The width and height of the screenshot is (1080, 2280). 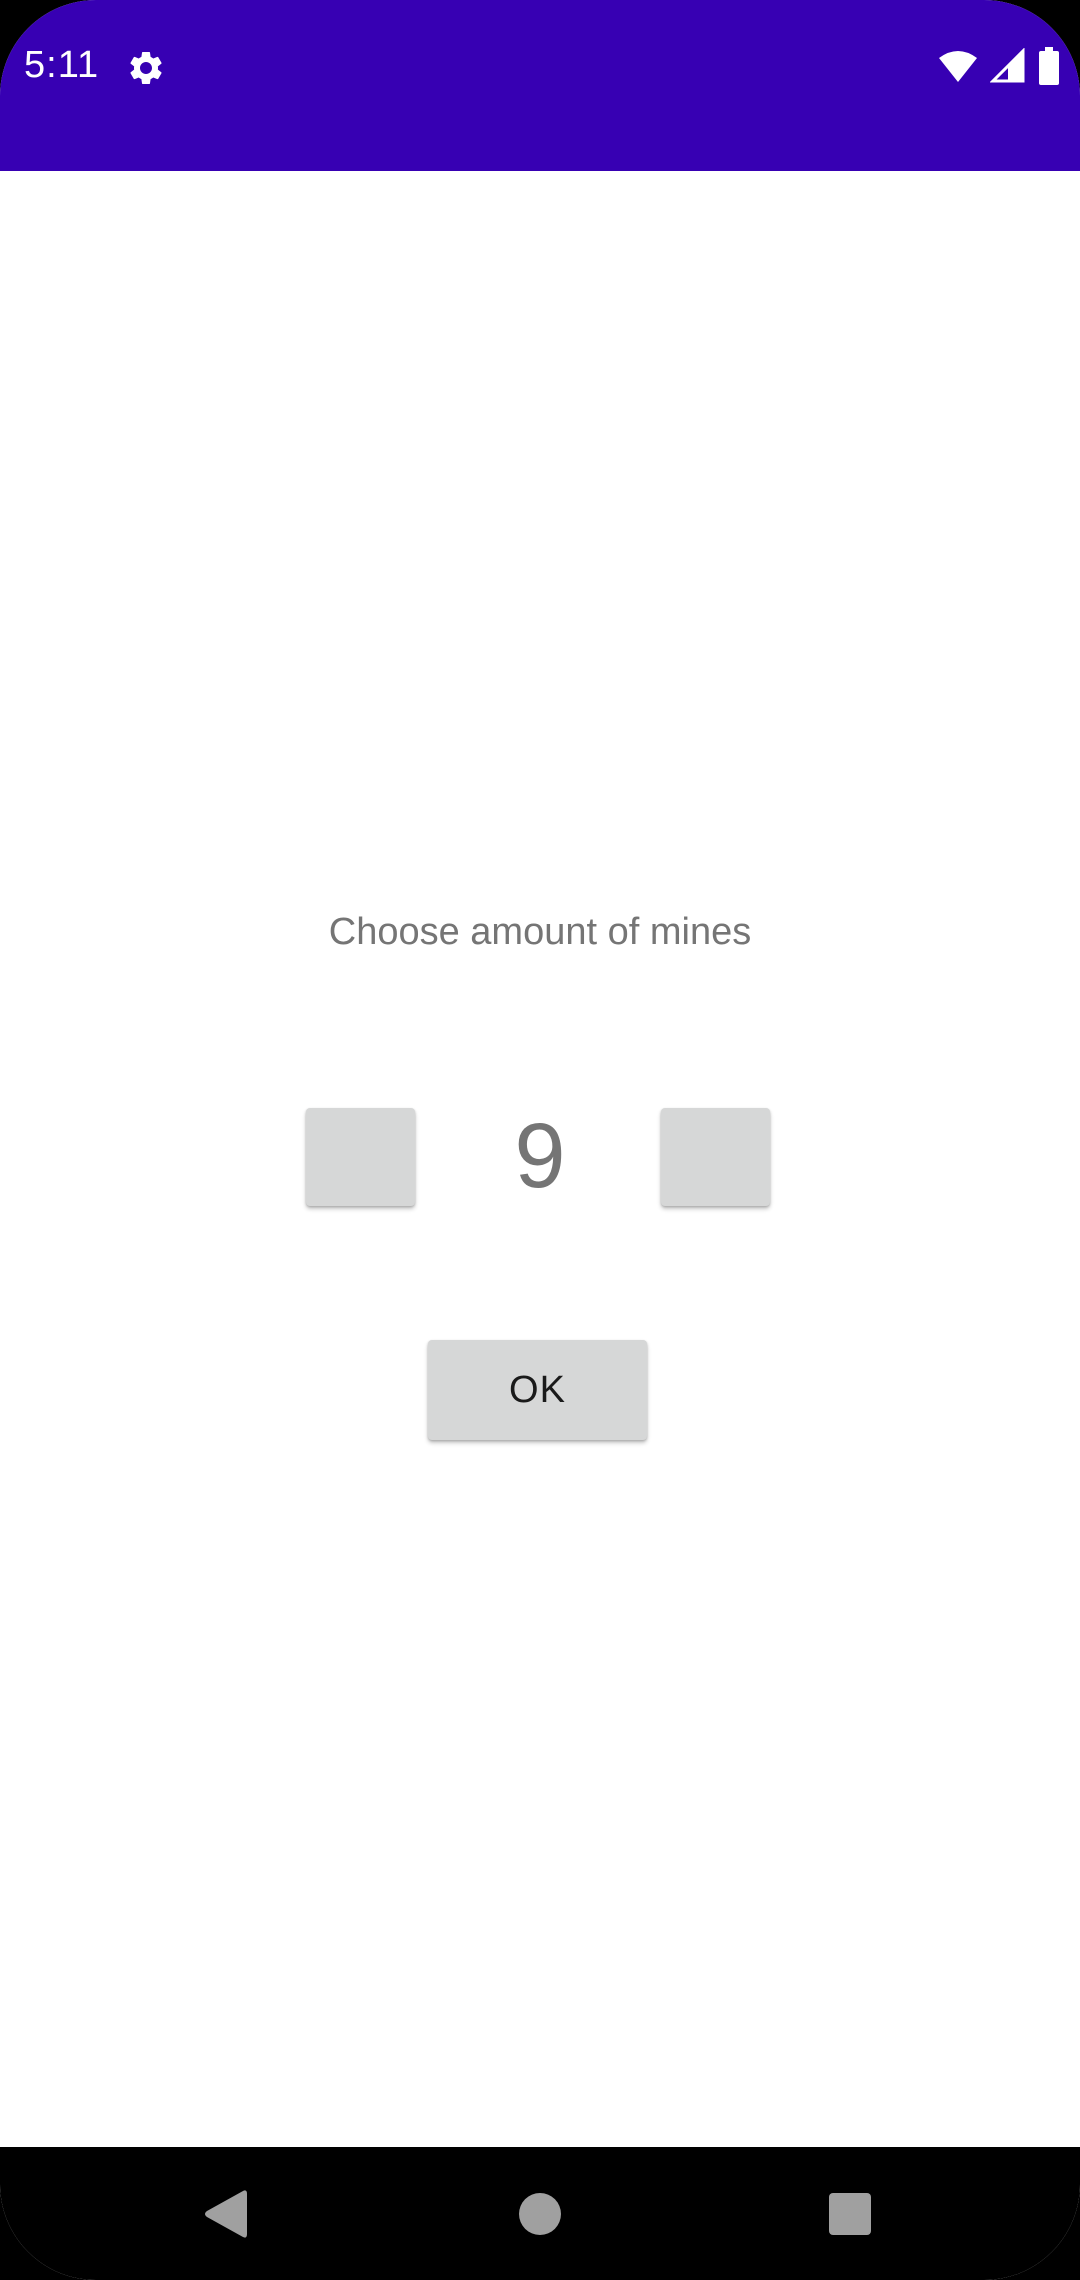 What do you see at coordinates (360, 1157) in the screenshot?
I see `decrement-mines-button` at bounding box center [360, 1157].